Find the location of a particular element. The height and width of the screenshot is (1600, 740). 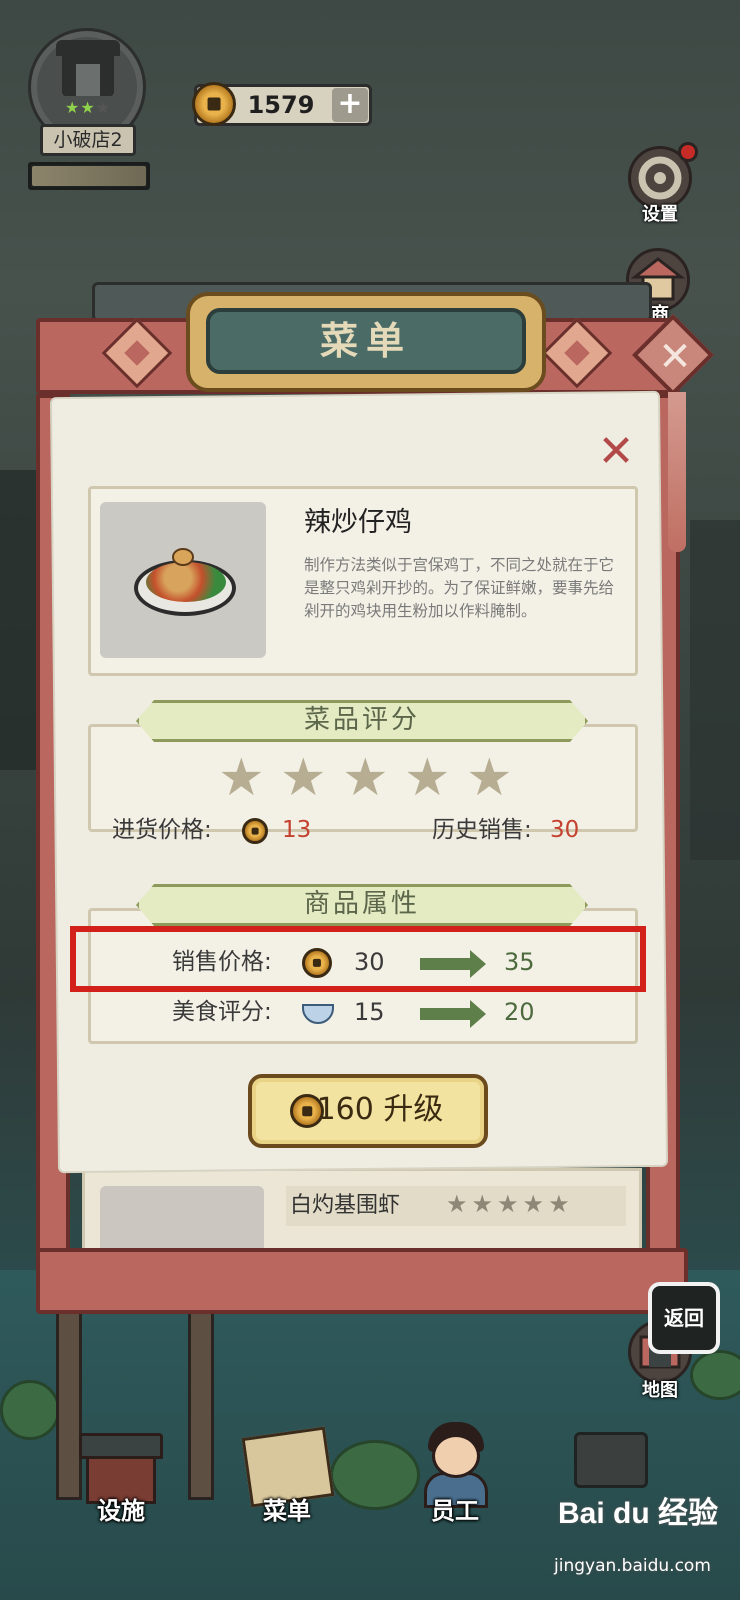

upgrade-button-label: 160 升级 is located at coordinates (380, 1109).